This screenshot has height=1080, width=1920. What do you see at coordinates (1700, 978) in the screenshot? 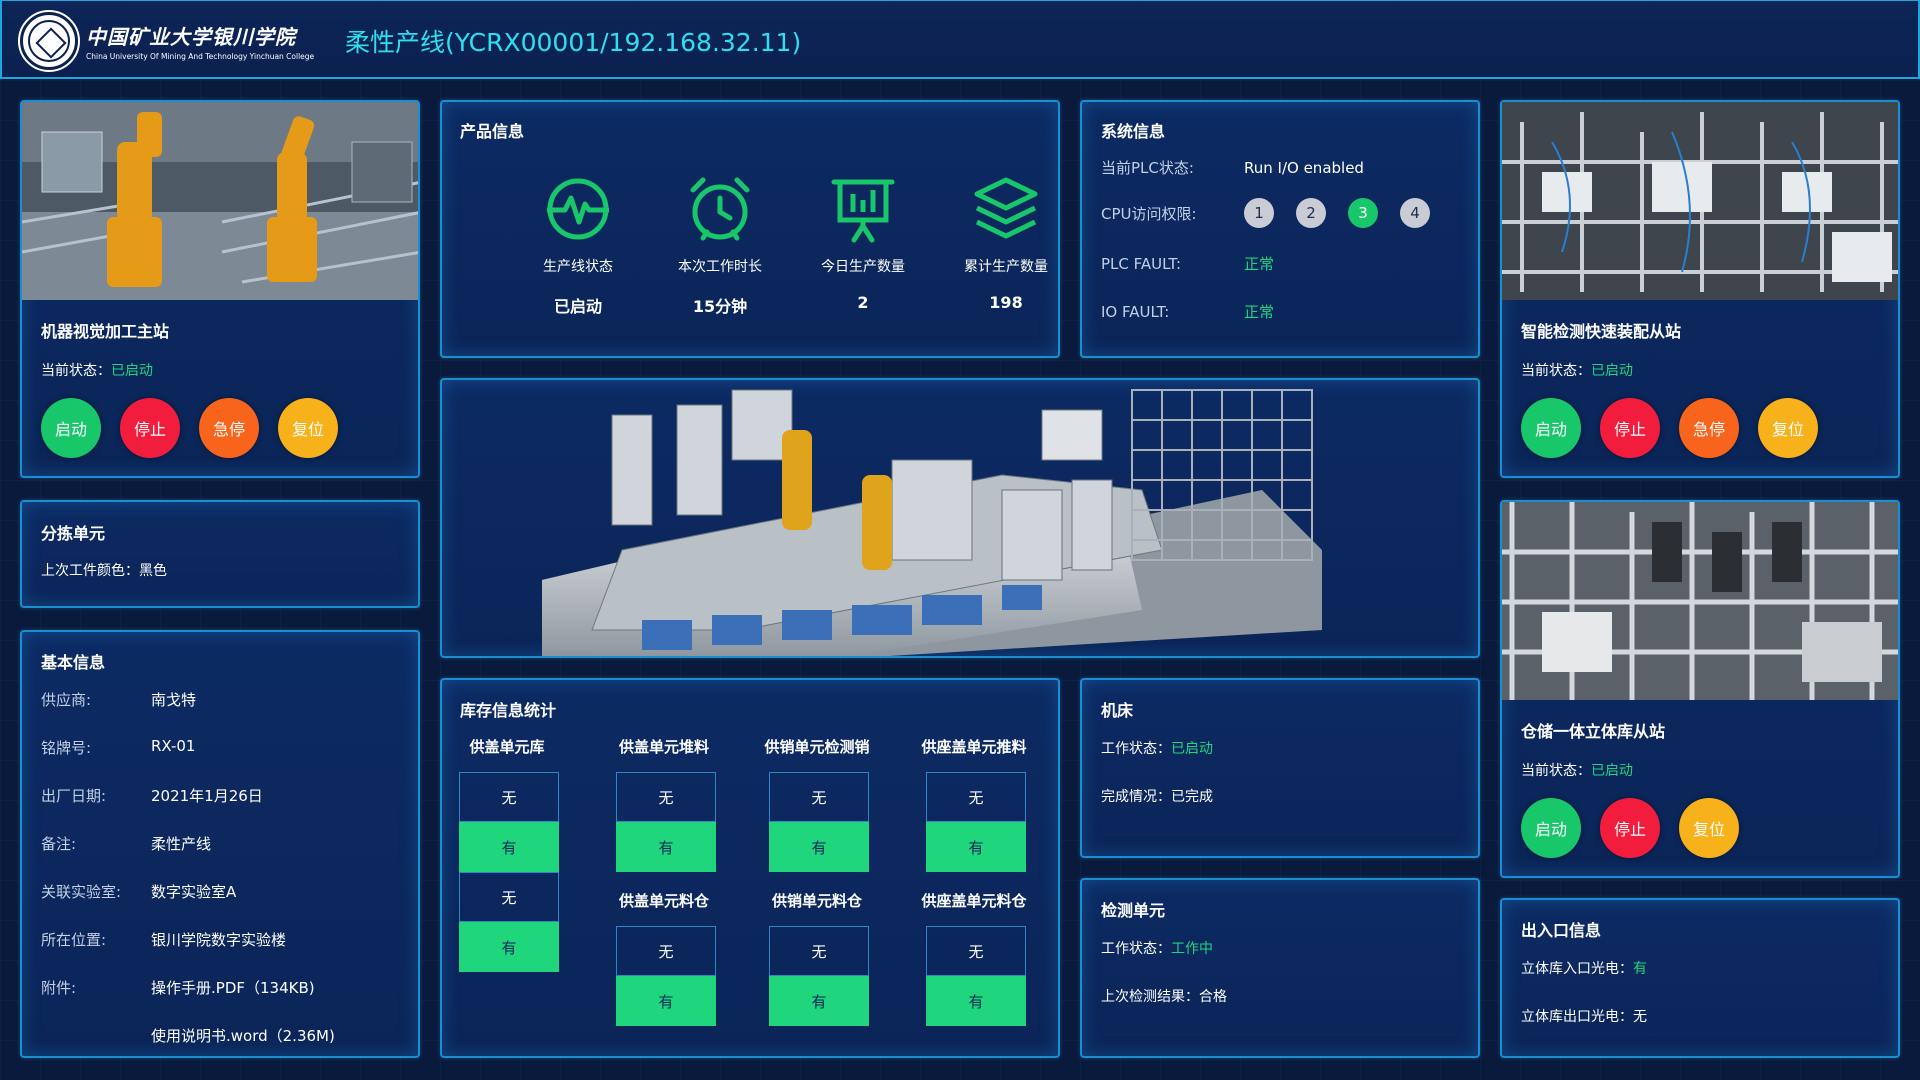
I see `io-info-panel: 出入口信息 立体库入口光电：有 立体库出口光电：无` at bounding box center [1700, 978].